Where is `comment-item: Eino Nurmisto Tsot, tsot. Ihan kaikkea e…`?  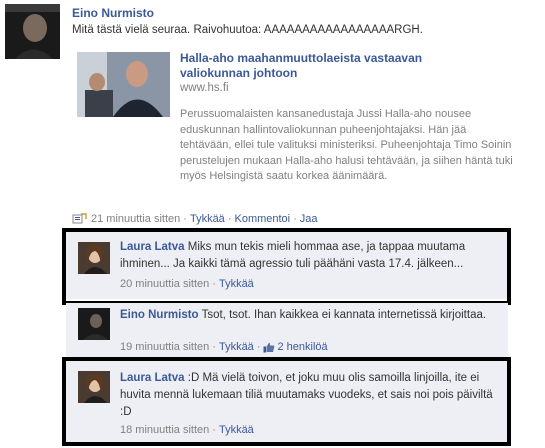 comment-item: Eino Nurmisto Tsot, tsot. Ihan kaikkea e… is located at coordinates (287, 330).